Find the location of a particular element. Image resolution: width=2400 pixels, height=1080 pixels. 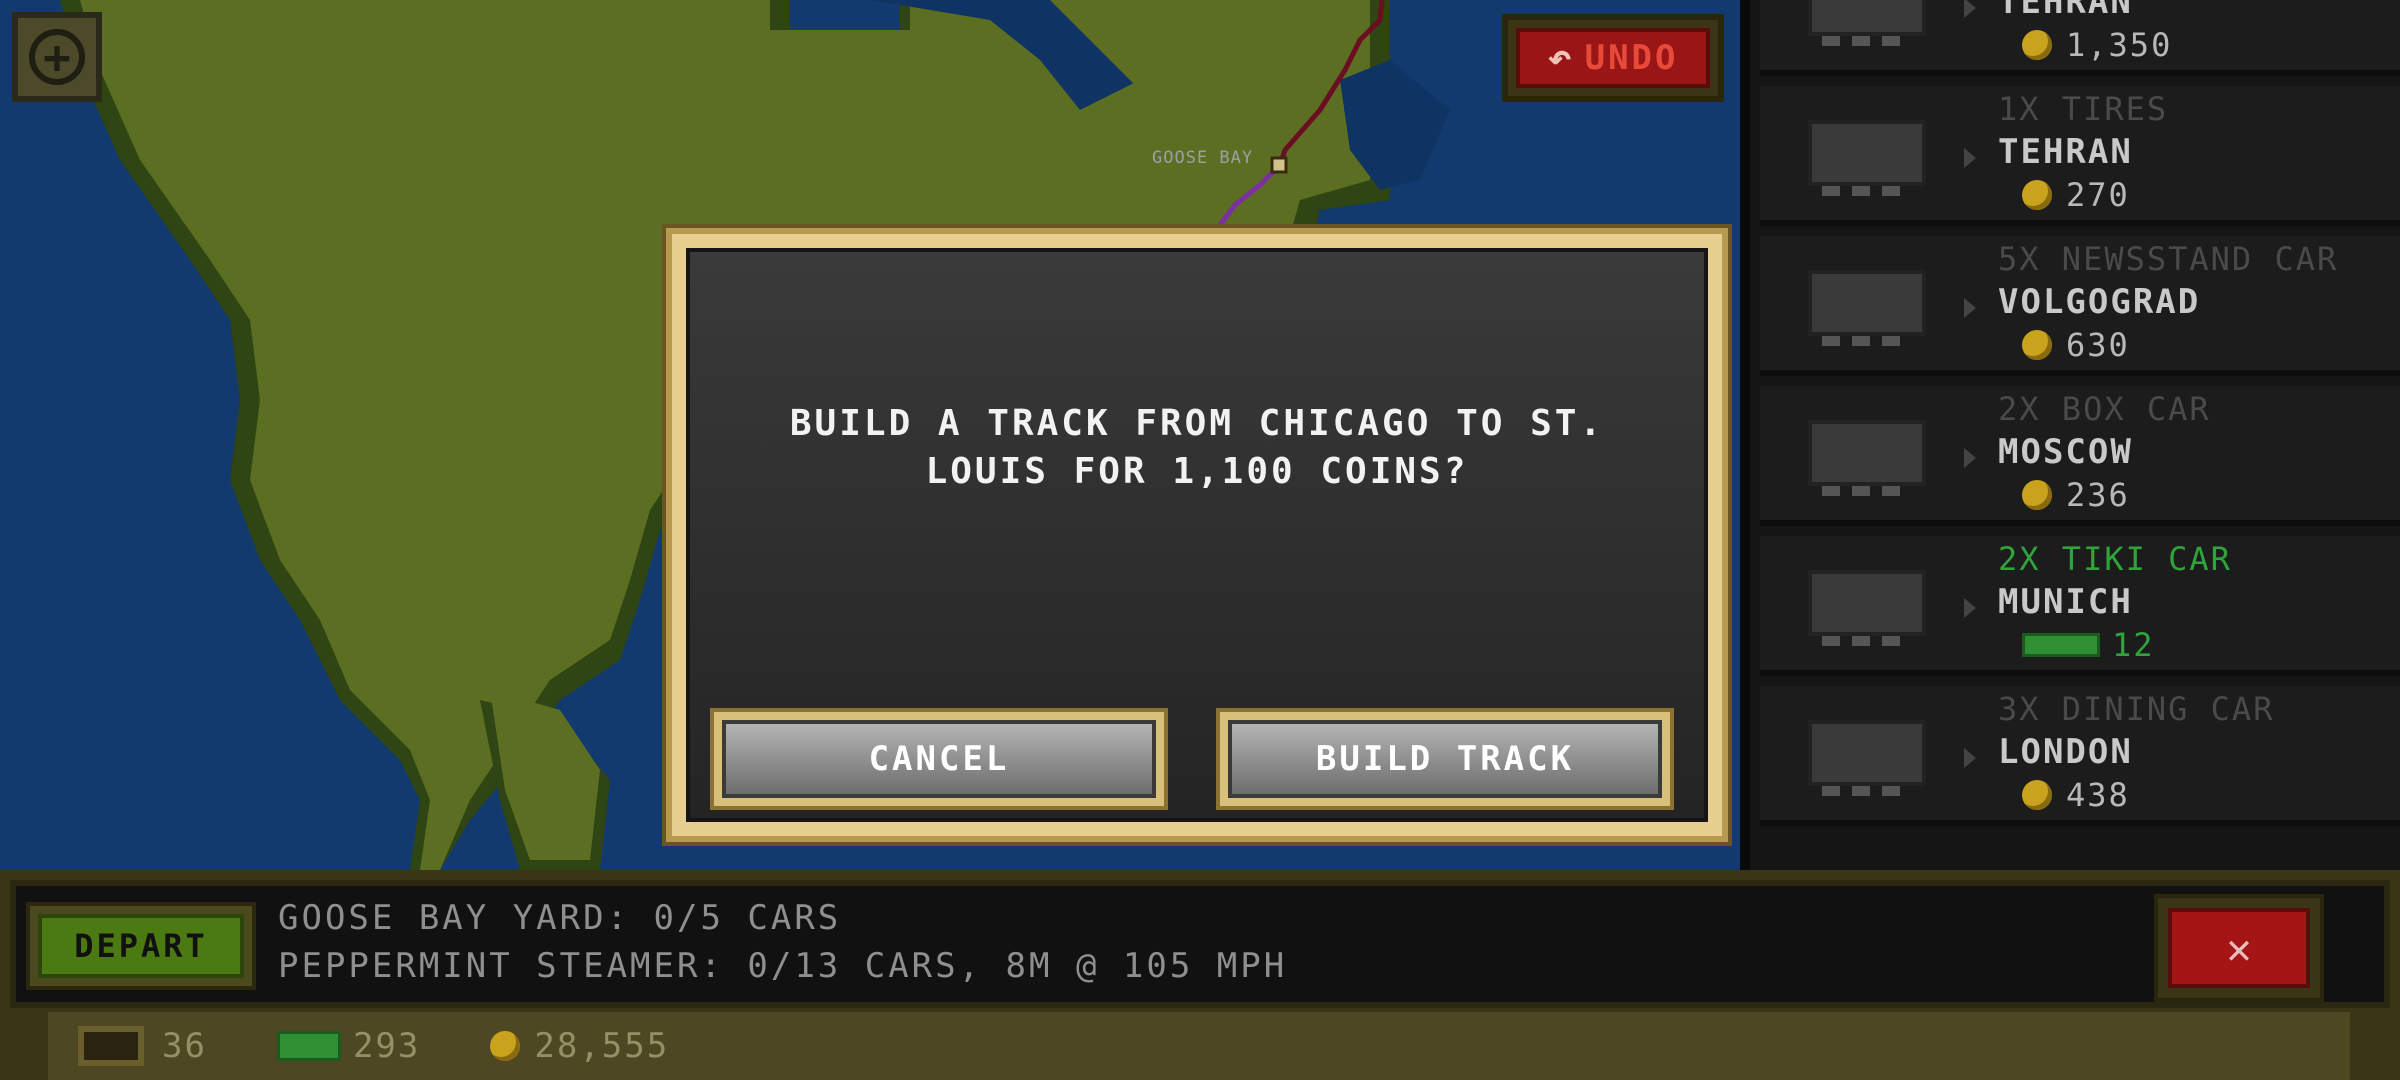

offer-item: 3X DINING CAR LONDON 438 is located at coordinates (2080, 756).